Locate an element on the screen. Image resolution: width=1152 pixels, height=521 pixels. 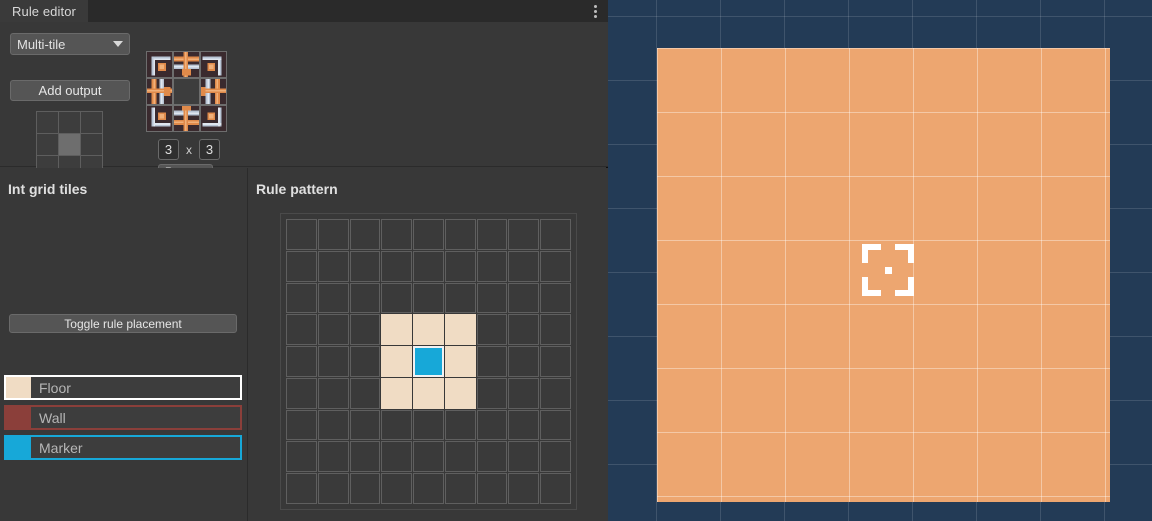
int-grid-tile-row: Wall is located at coordinates (123, 417).